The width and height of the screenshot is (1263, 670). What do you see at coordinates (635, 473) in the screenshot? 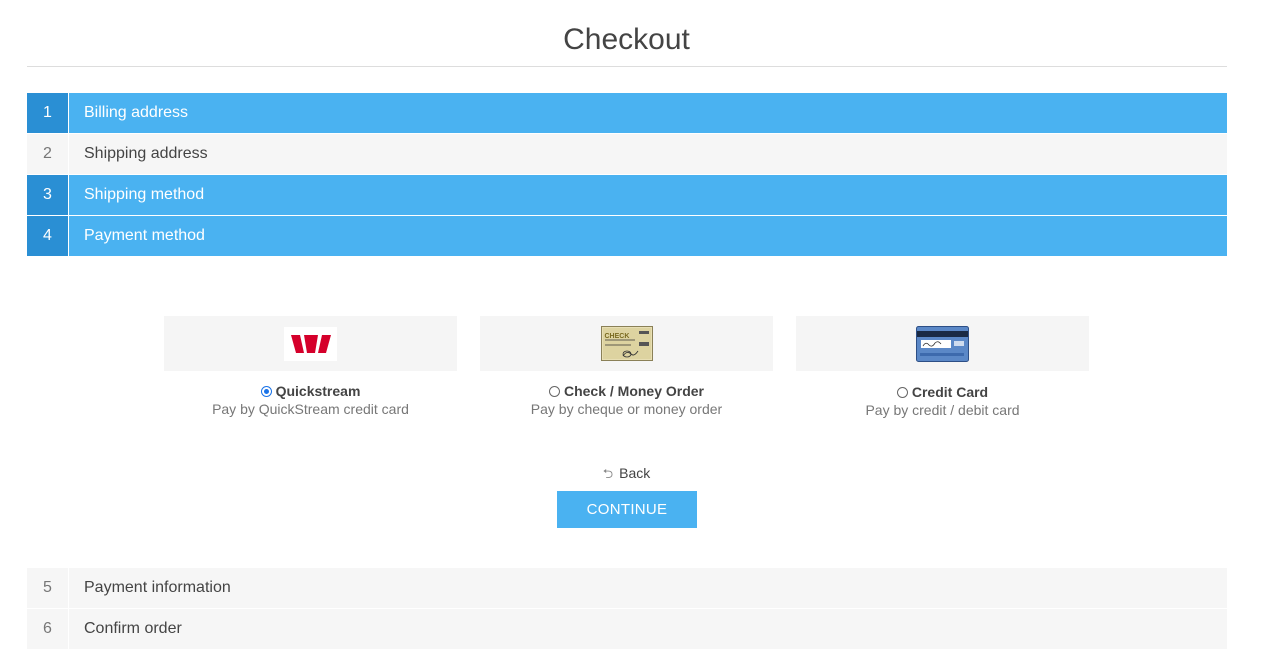
I see `back-label: Back` at bounding box center [635, 473].